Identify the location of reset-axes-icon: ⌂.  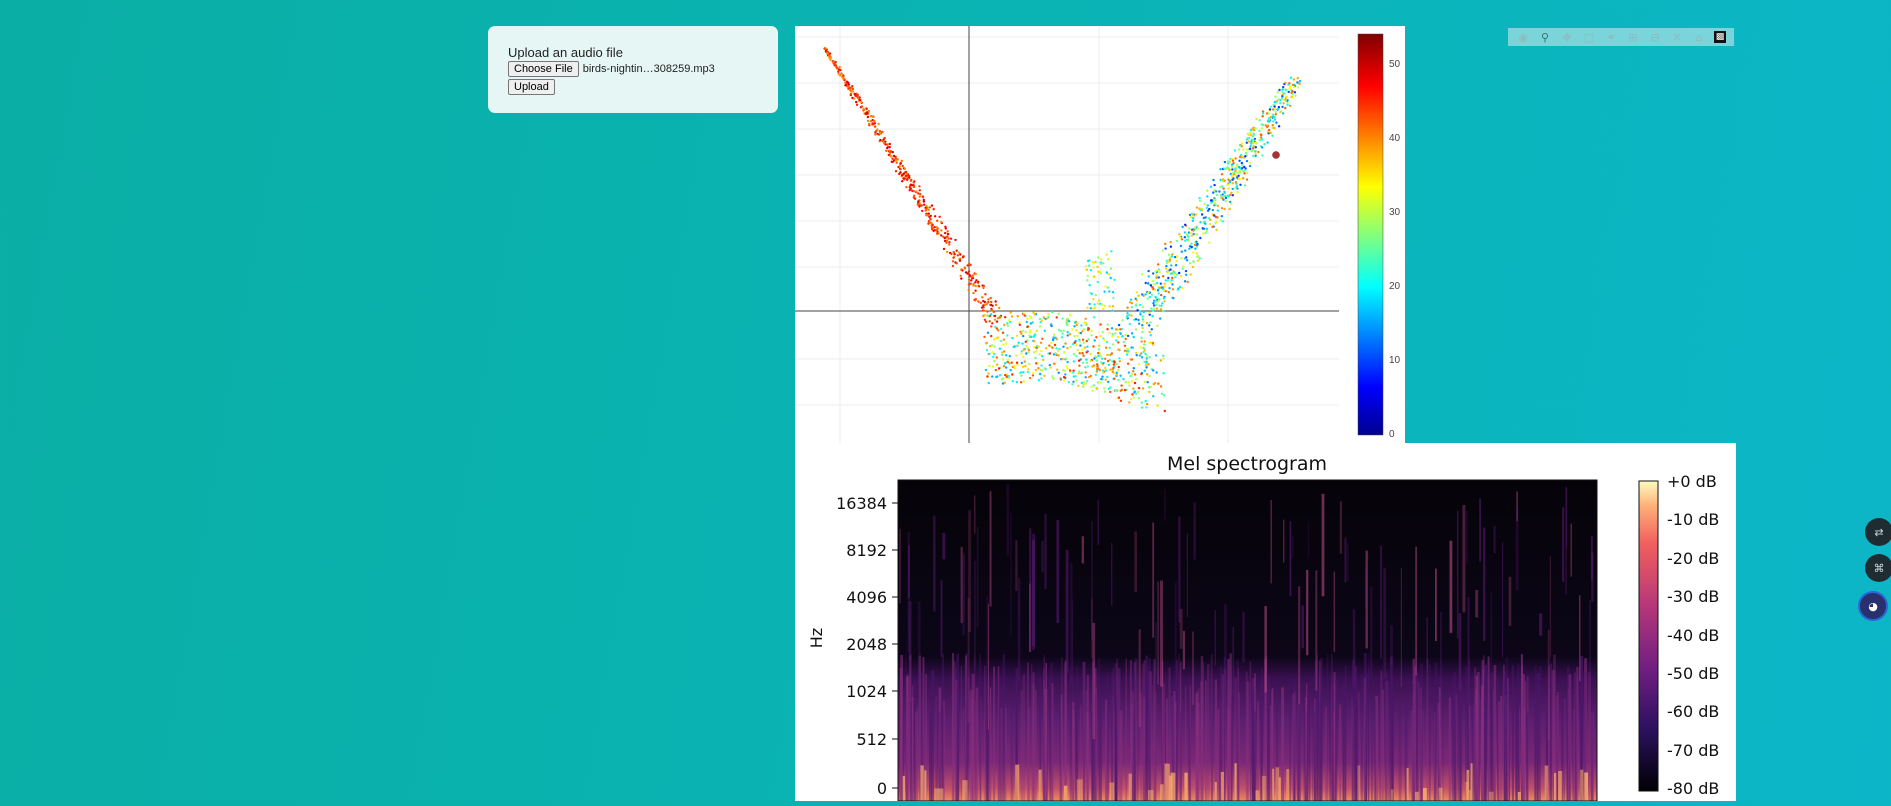
(1699, 37).